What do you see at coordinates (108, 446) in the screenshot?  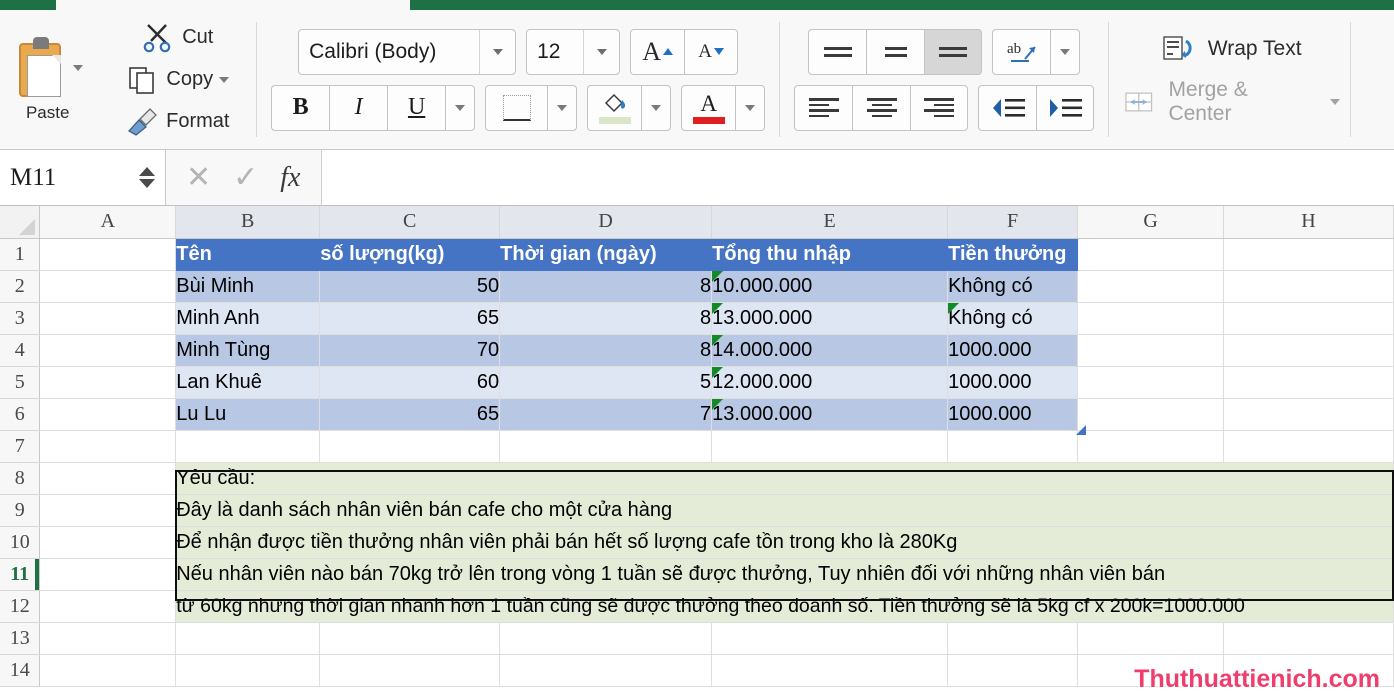 I see `cell-A7` at bounding box center [108, 446].